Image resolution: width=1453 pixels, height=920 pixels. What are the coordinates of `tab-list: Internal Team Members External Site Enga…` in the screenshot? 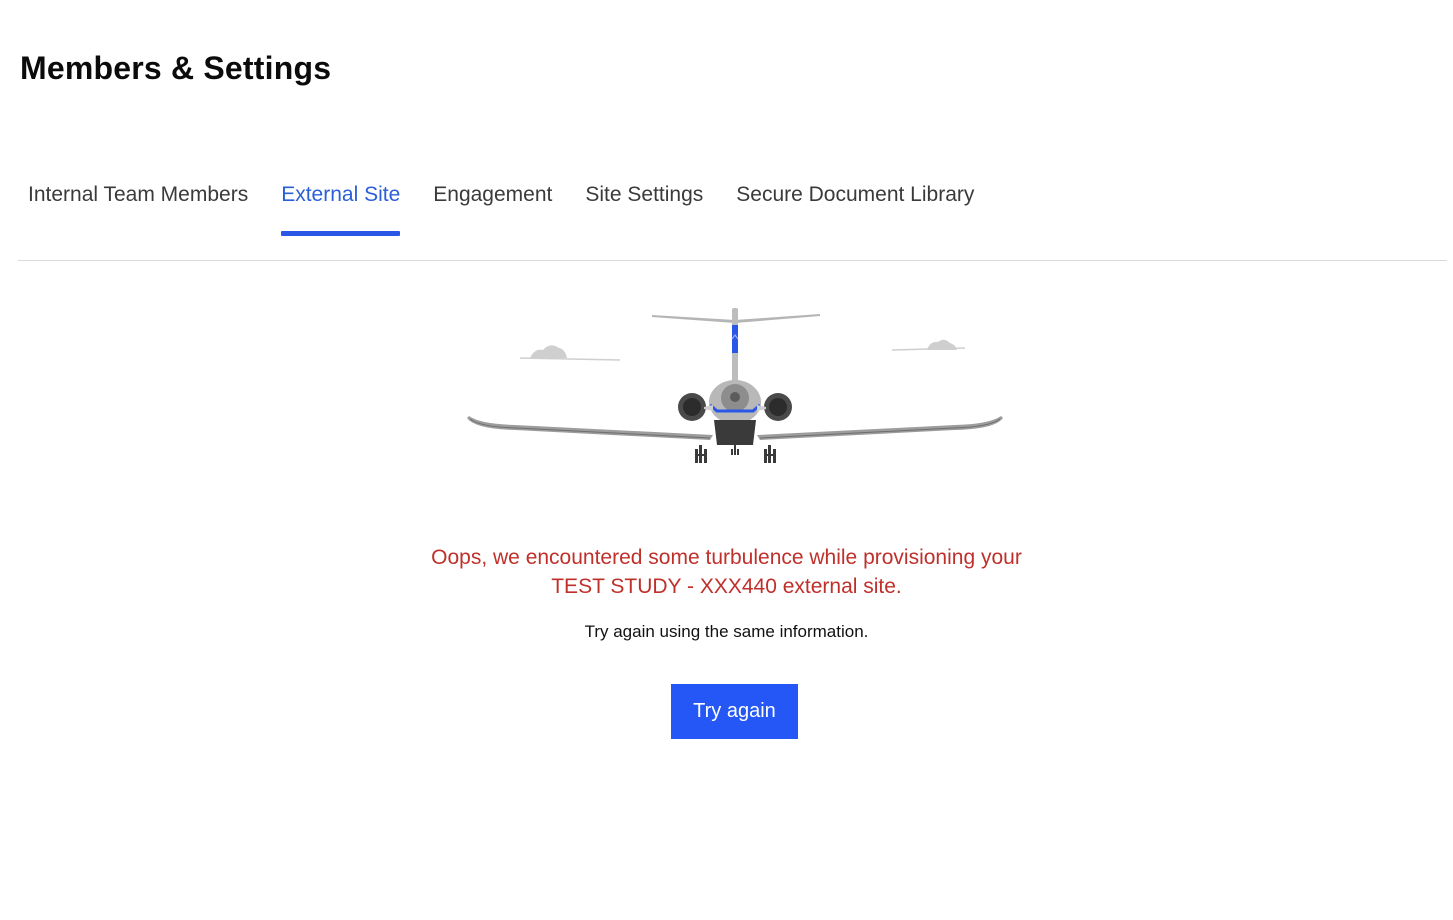 It's located at (501, 206).